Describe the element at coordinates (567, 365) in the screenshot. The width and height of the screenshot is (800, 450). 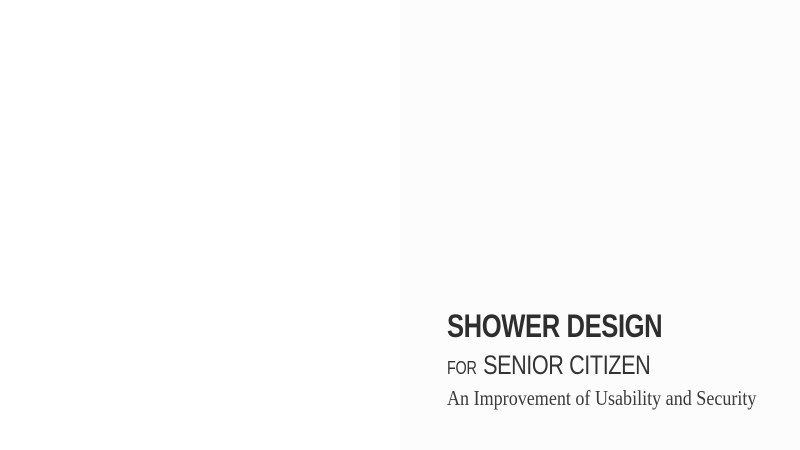
I see `subtitle-main: SENIOR CITIZEN` at that location.